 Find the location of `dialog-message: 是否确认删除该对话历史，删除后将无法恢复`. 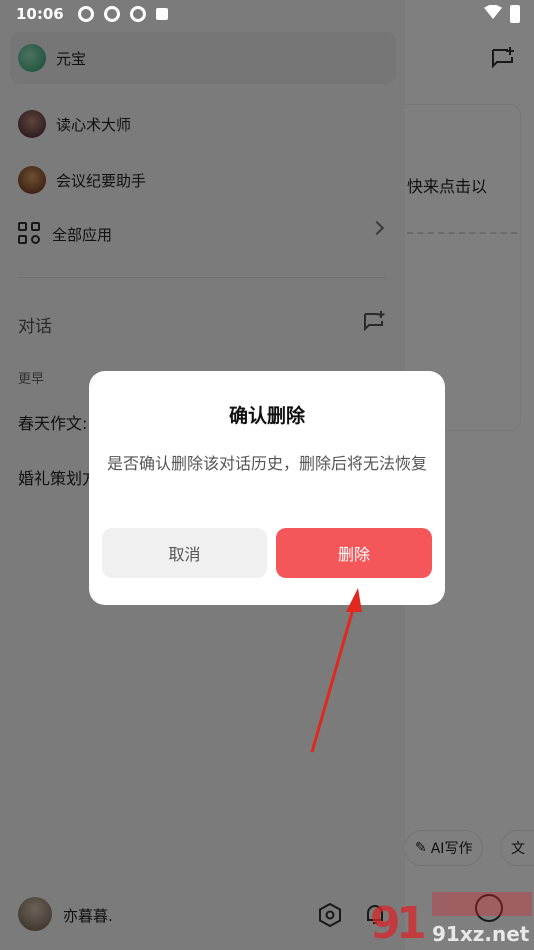

dialog-message: 是否确认删除该对话历史，删除后将无法恢复 is located at coordinates (267, 463).